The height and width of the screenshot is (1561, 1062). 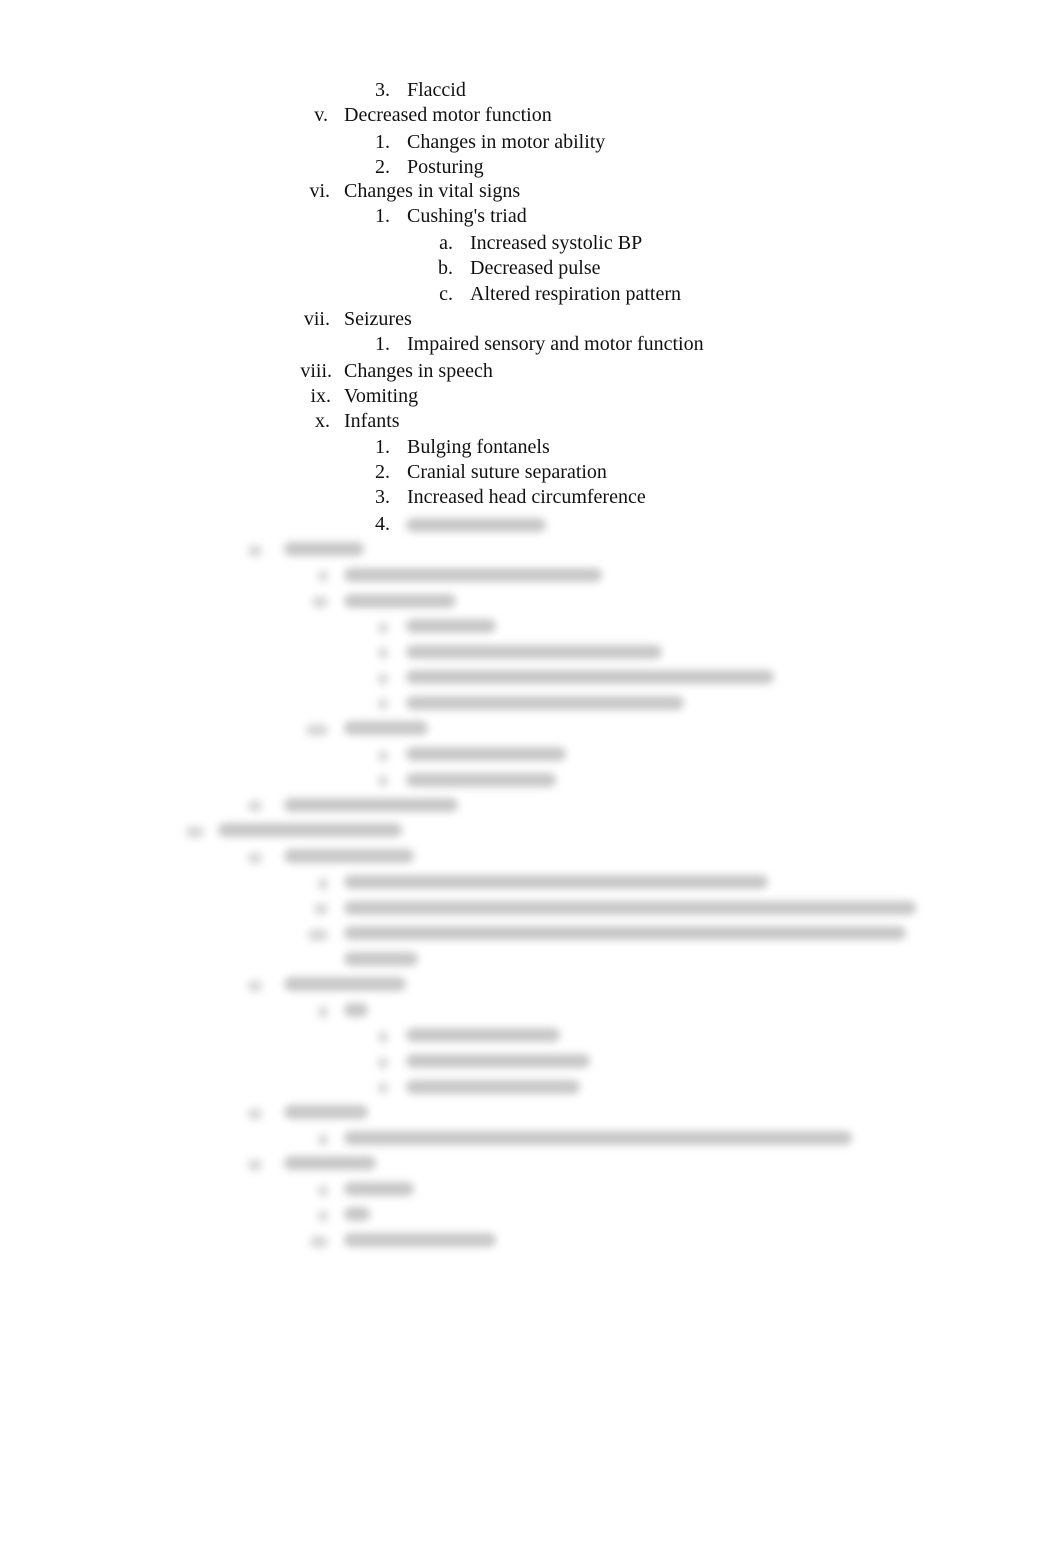 What do you see at coordinates (445, 167) in the screenshot?
I see `list-item-text: Posturing` at bounding box center [445, 167].